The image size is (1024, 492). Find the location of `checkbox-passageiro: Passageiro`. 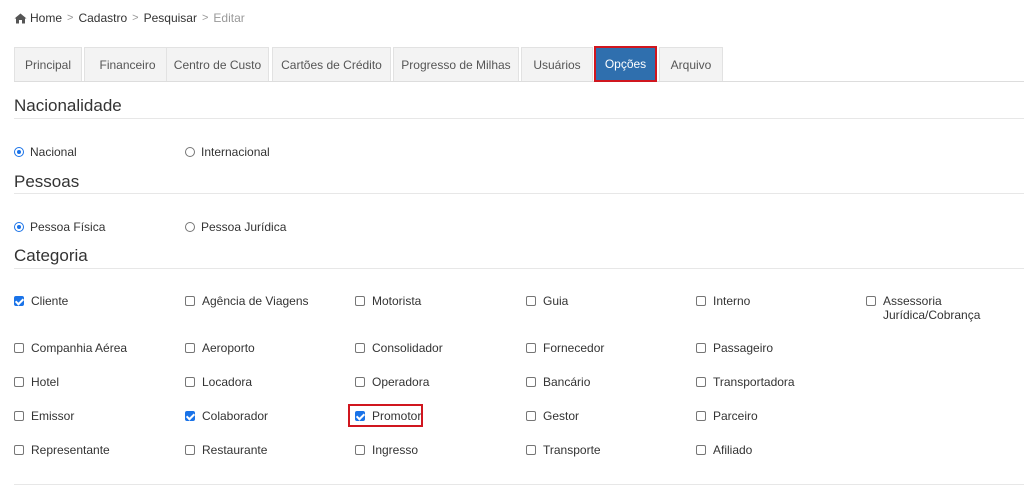

checkbox-passageiro: Passageiro is located at coordinates (734, 348).